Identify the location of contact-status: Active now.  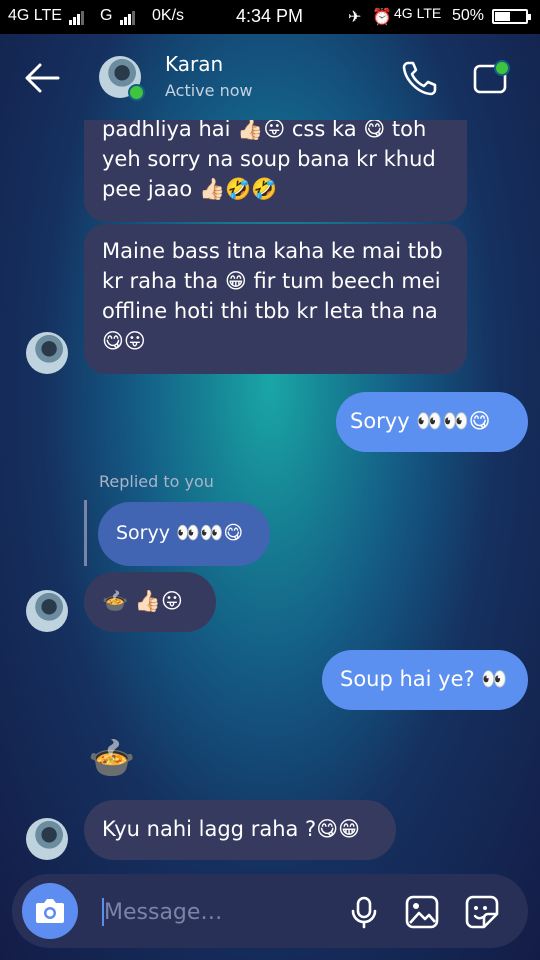
(209, 90).